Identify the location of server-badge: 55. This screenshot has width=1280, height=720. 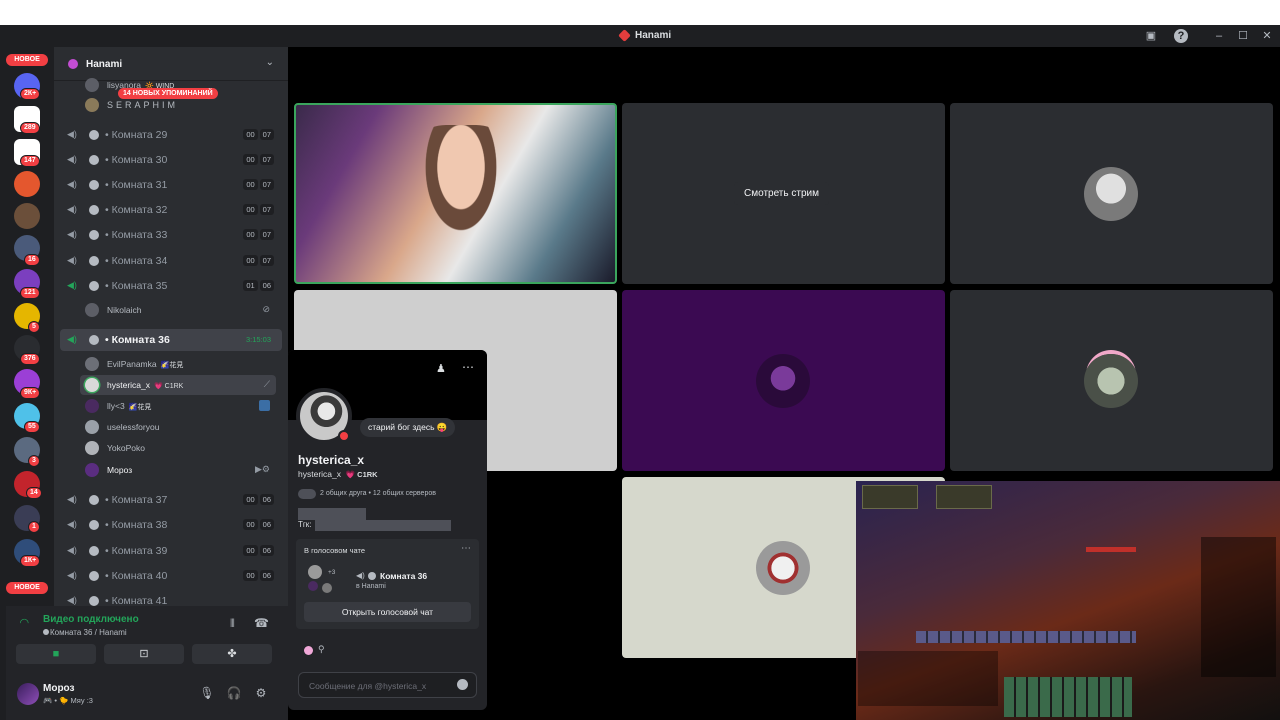
(32, 427).